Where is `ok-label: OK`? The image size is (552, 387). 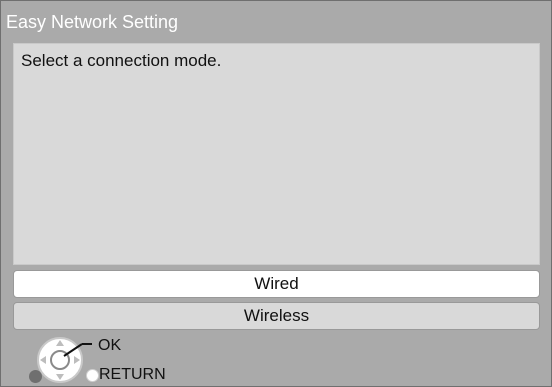
ok-label: OK is located at coordinates (110, 345).